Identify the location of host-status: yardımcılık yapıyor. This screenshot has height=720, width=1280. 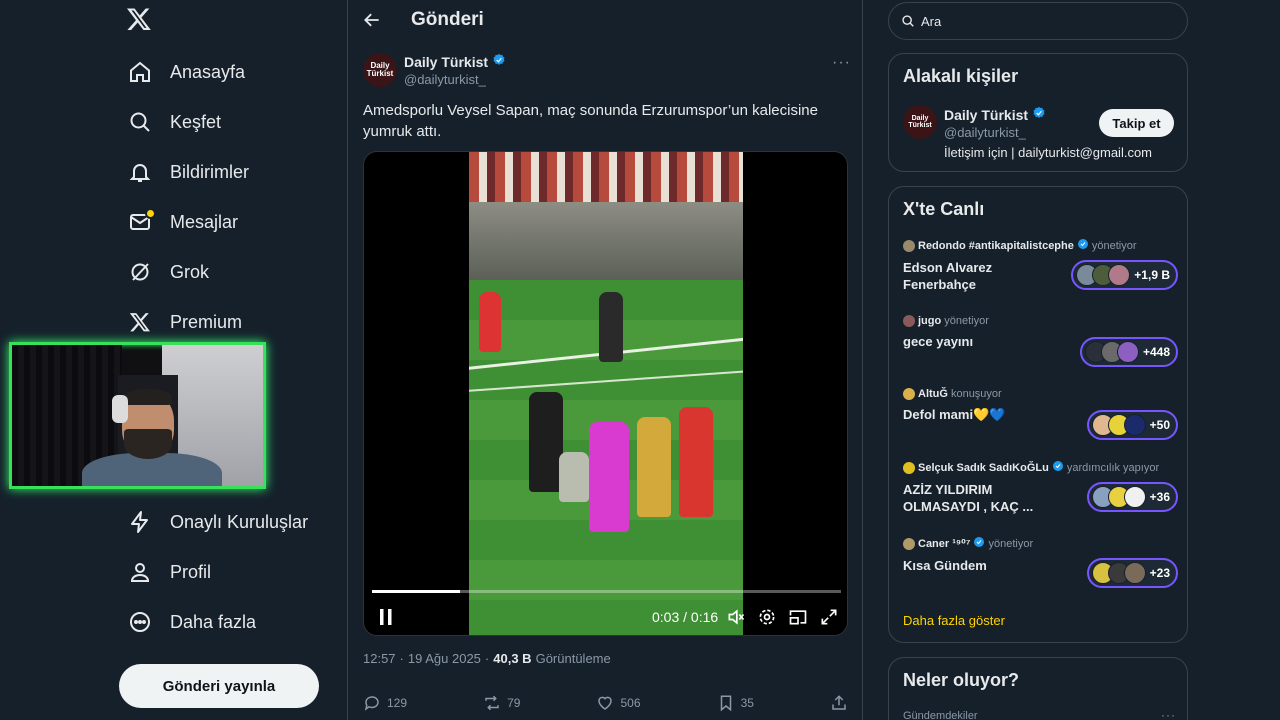
(1113, 467).